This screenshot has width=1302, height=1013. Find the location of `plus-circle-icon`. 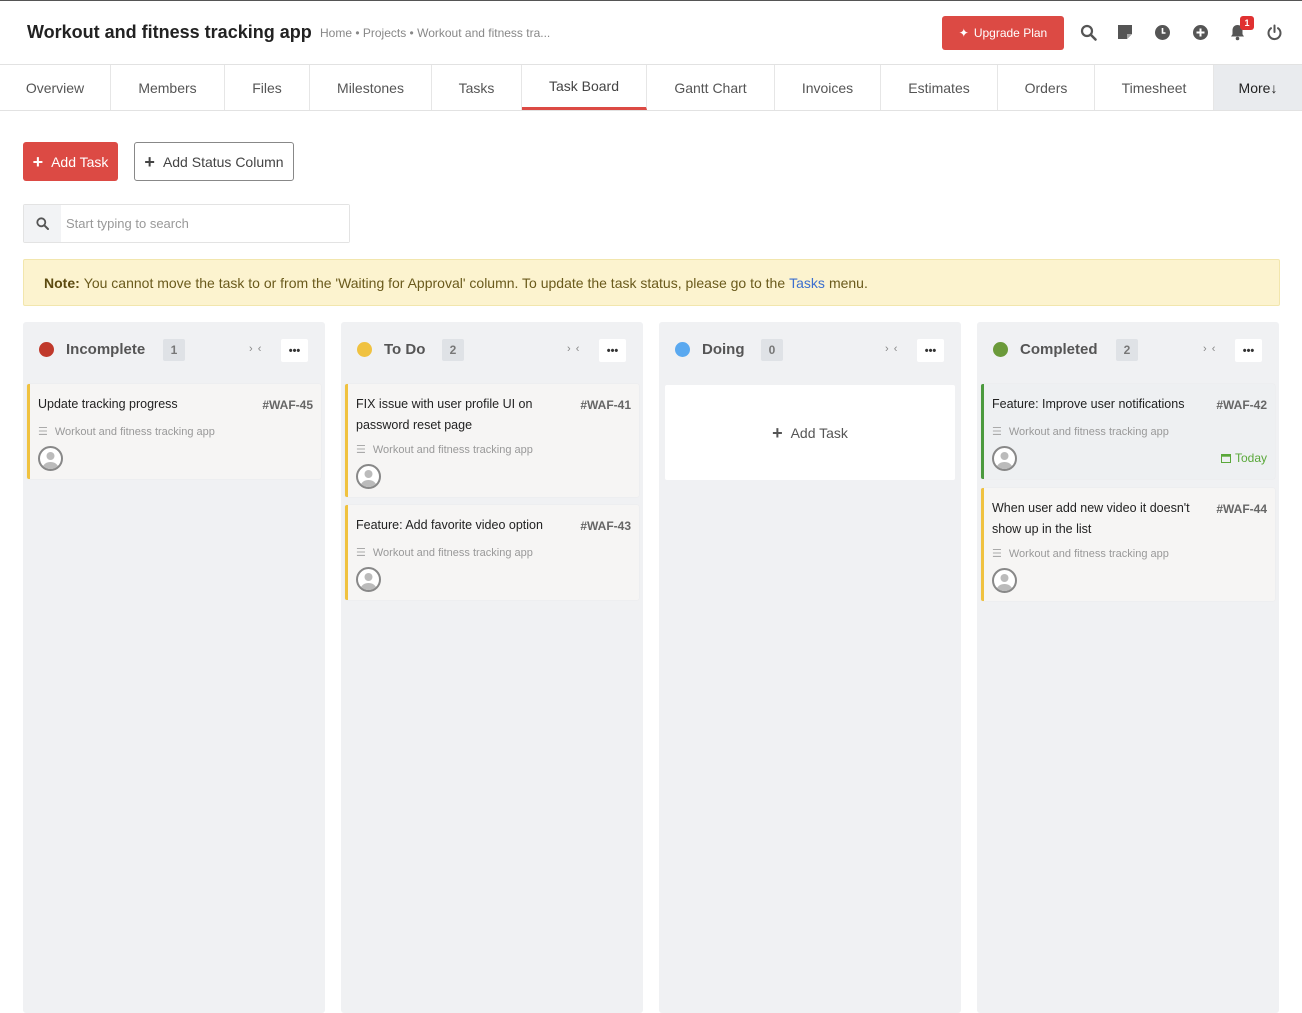

plus-circle-icon is located at coordinates (1200, 32).